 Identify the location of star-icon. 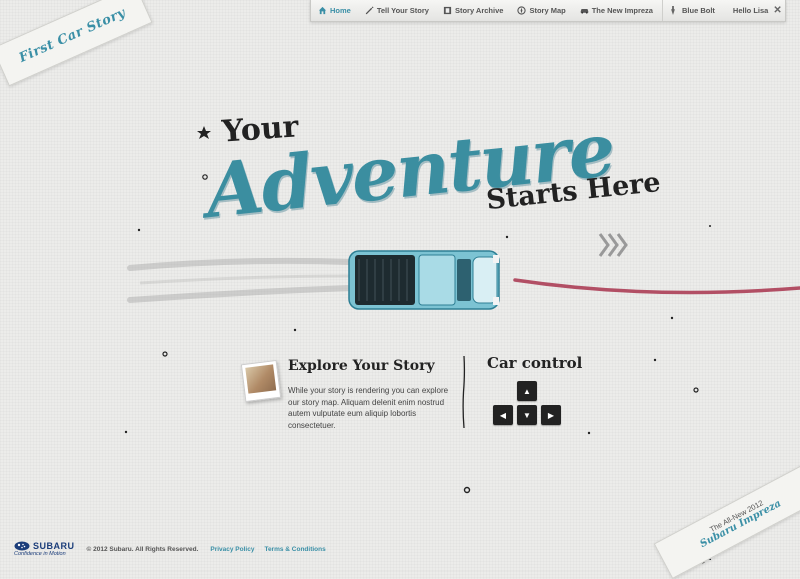
(204, 132).